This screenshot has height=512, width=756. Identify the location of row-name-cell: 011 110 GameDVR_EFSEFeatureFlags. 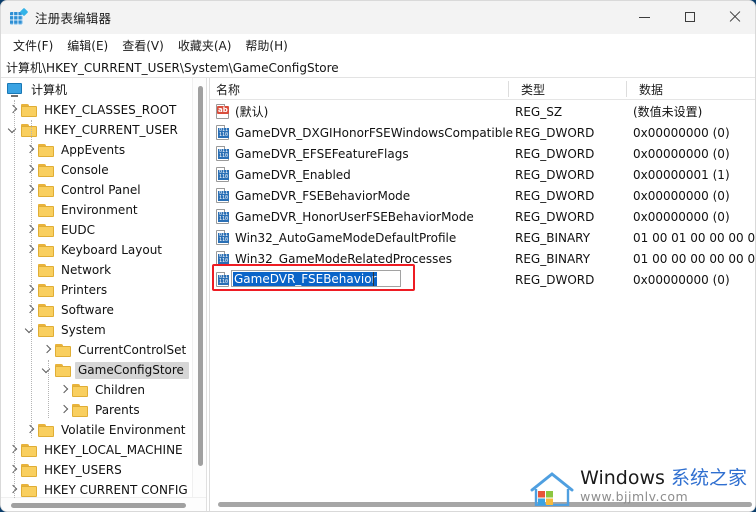
(312, 153).